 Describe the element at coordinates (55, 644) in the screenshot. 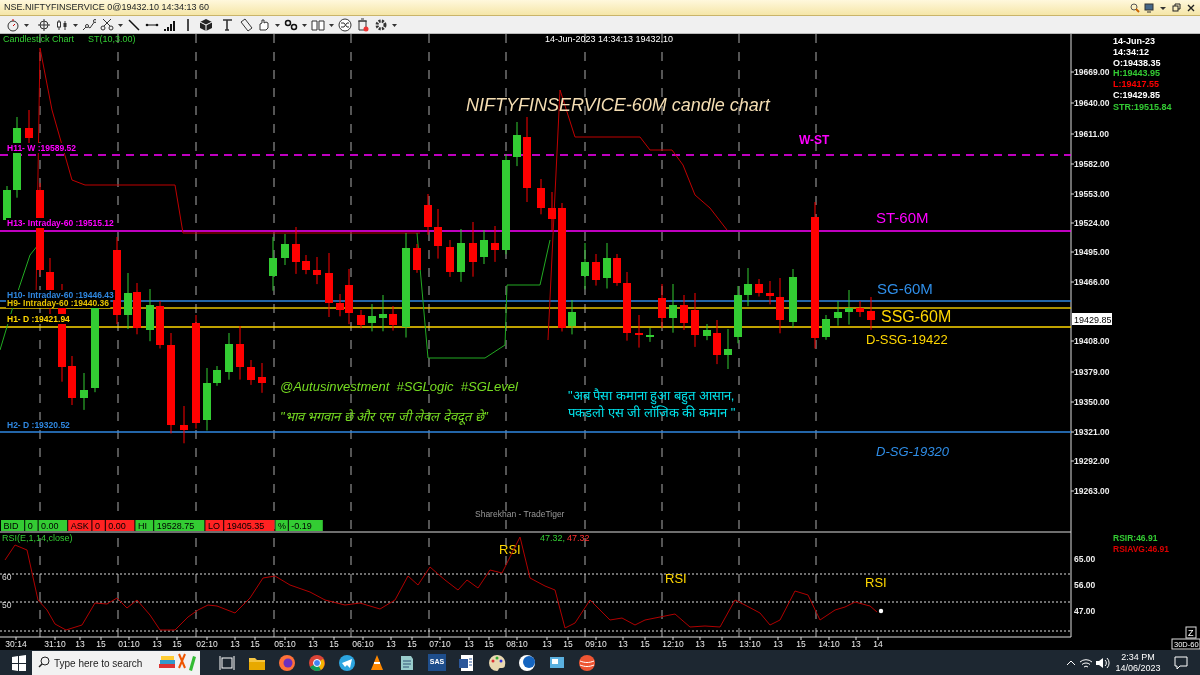

I see `time-label: 31:10` at that location.